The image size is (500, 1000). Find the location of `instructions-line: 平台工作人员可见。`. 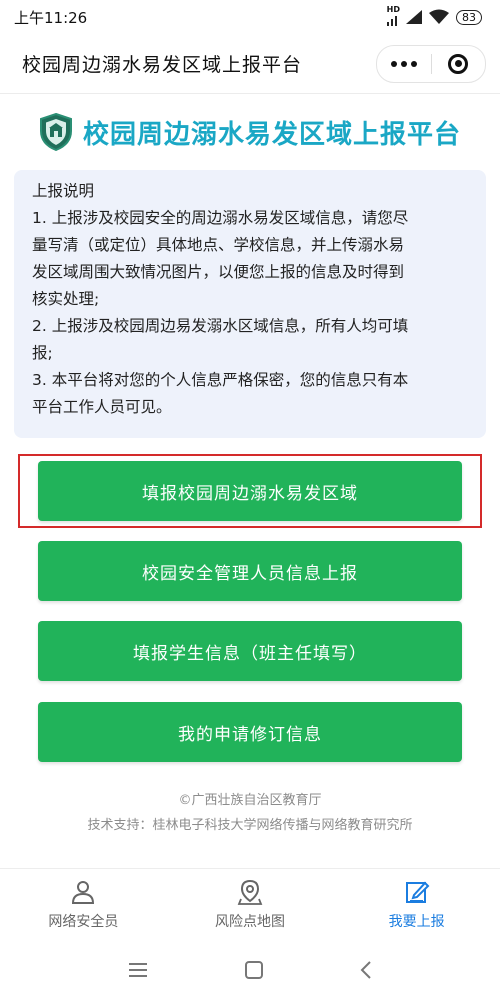

instructions-line: 平台工作人员可见。 is located at coordinates (102, 407).